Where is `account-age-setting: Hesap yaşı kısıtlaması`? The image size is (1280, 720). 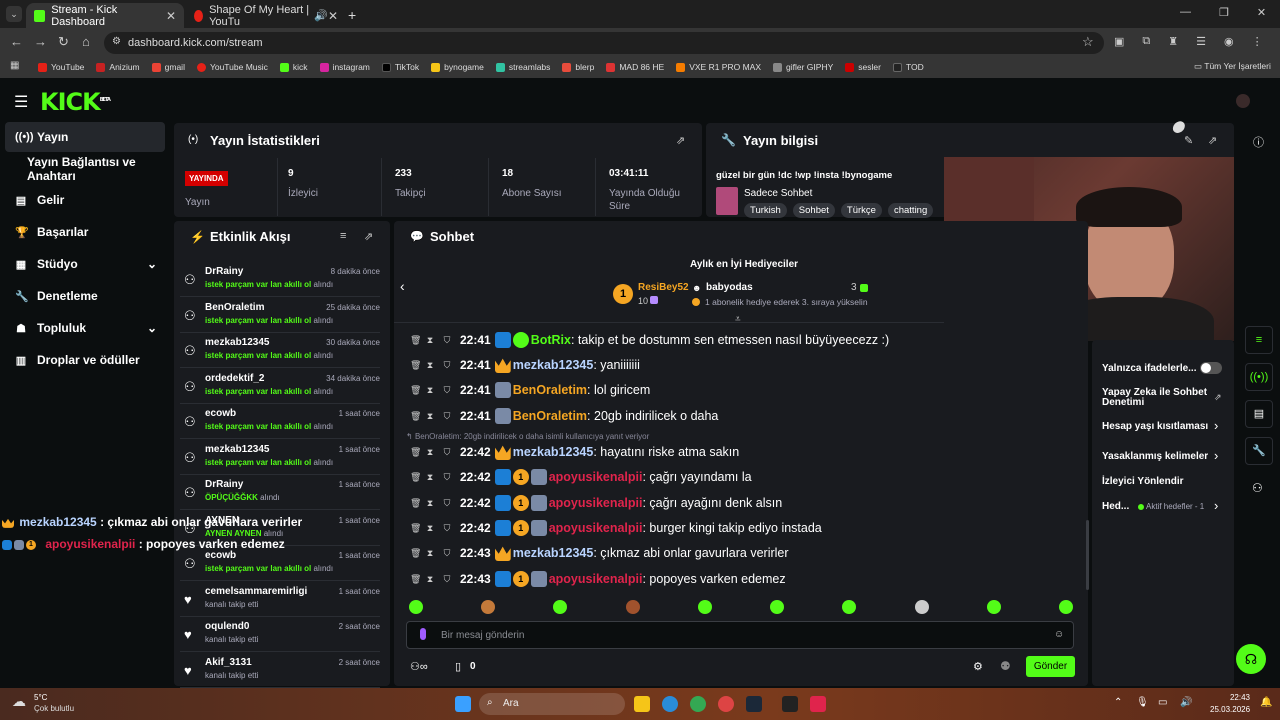
account-age-setting: Hesap yaşı kısıtlaması is located at coordinates (1155, 426).